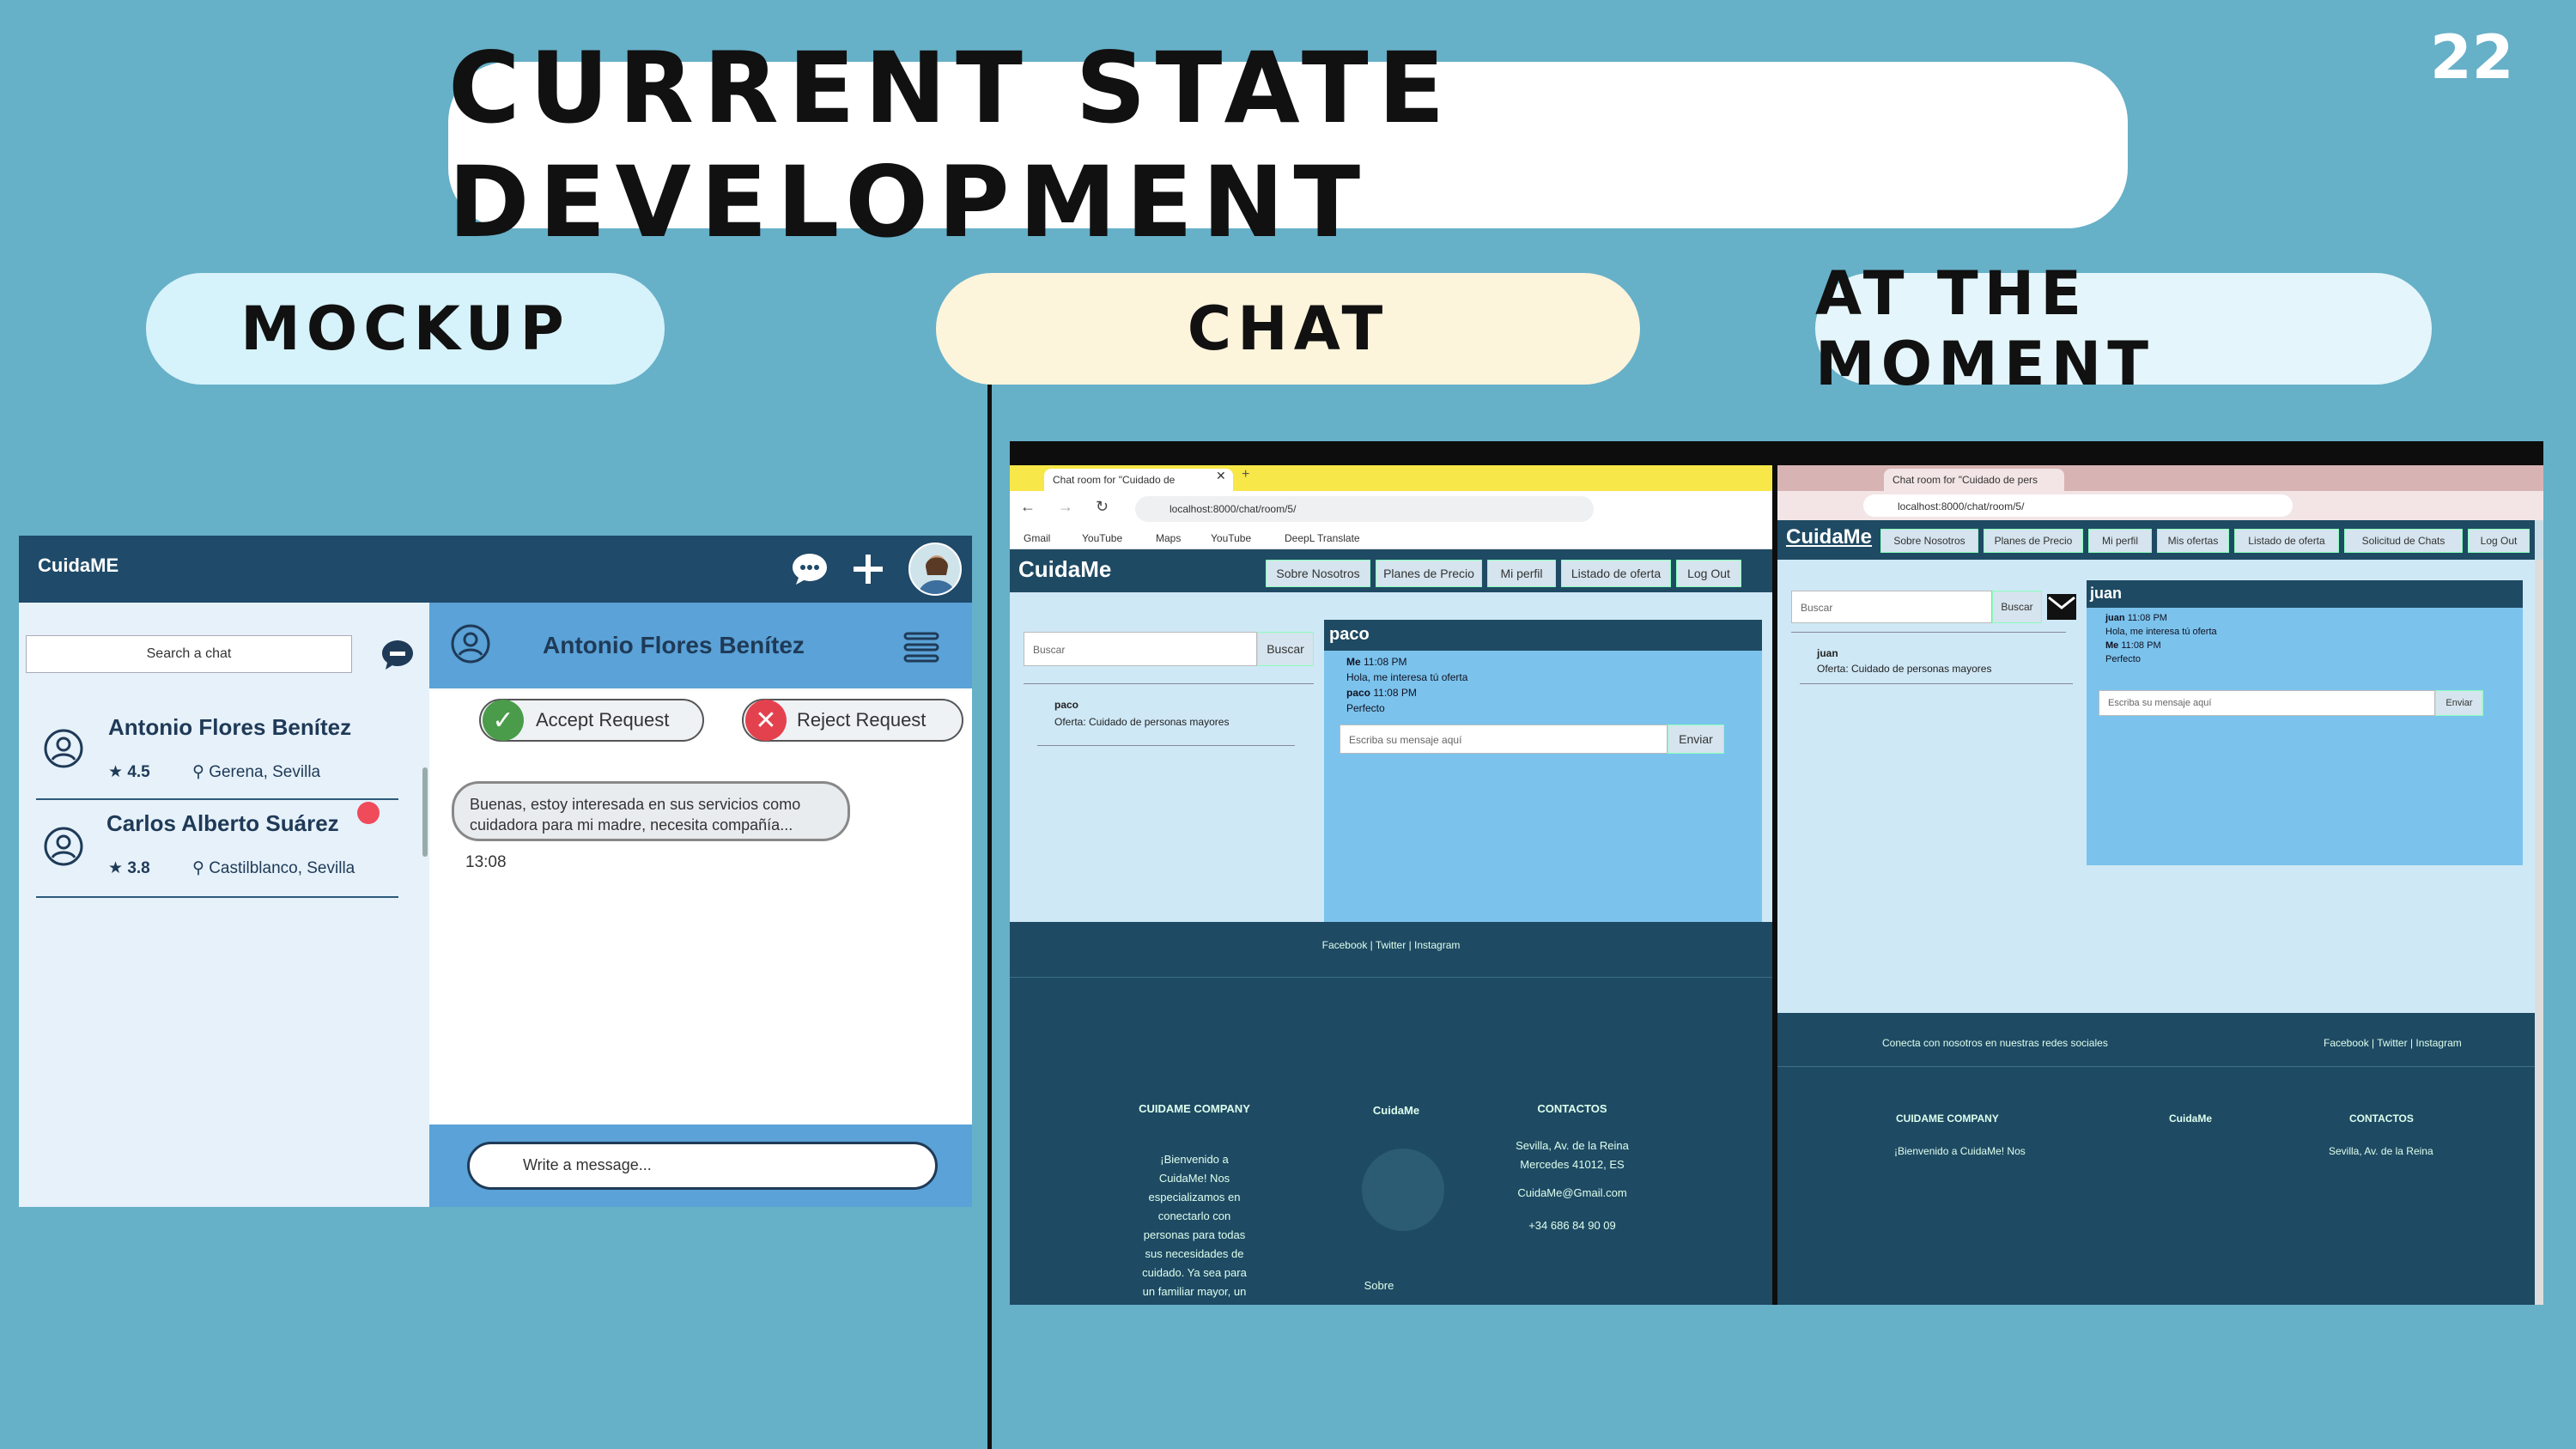 This screenshot has height=1449, width=2576. I want to click on contact-location: ⚲ Castilblanco, Sevilla, so click(273, 868).